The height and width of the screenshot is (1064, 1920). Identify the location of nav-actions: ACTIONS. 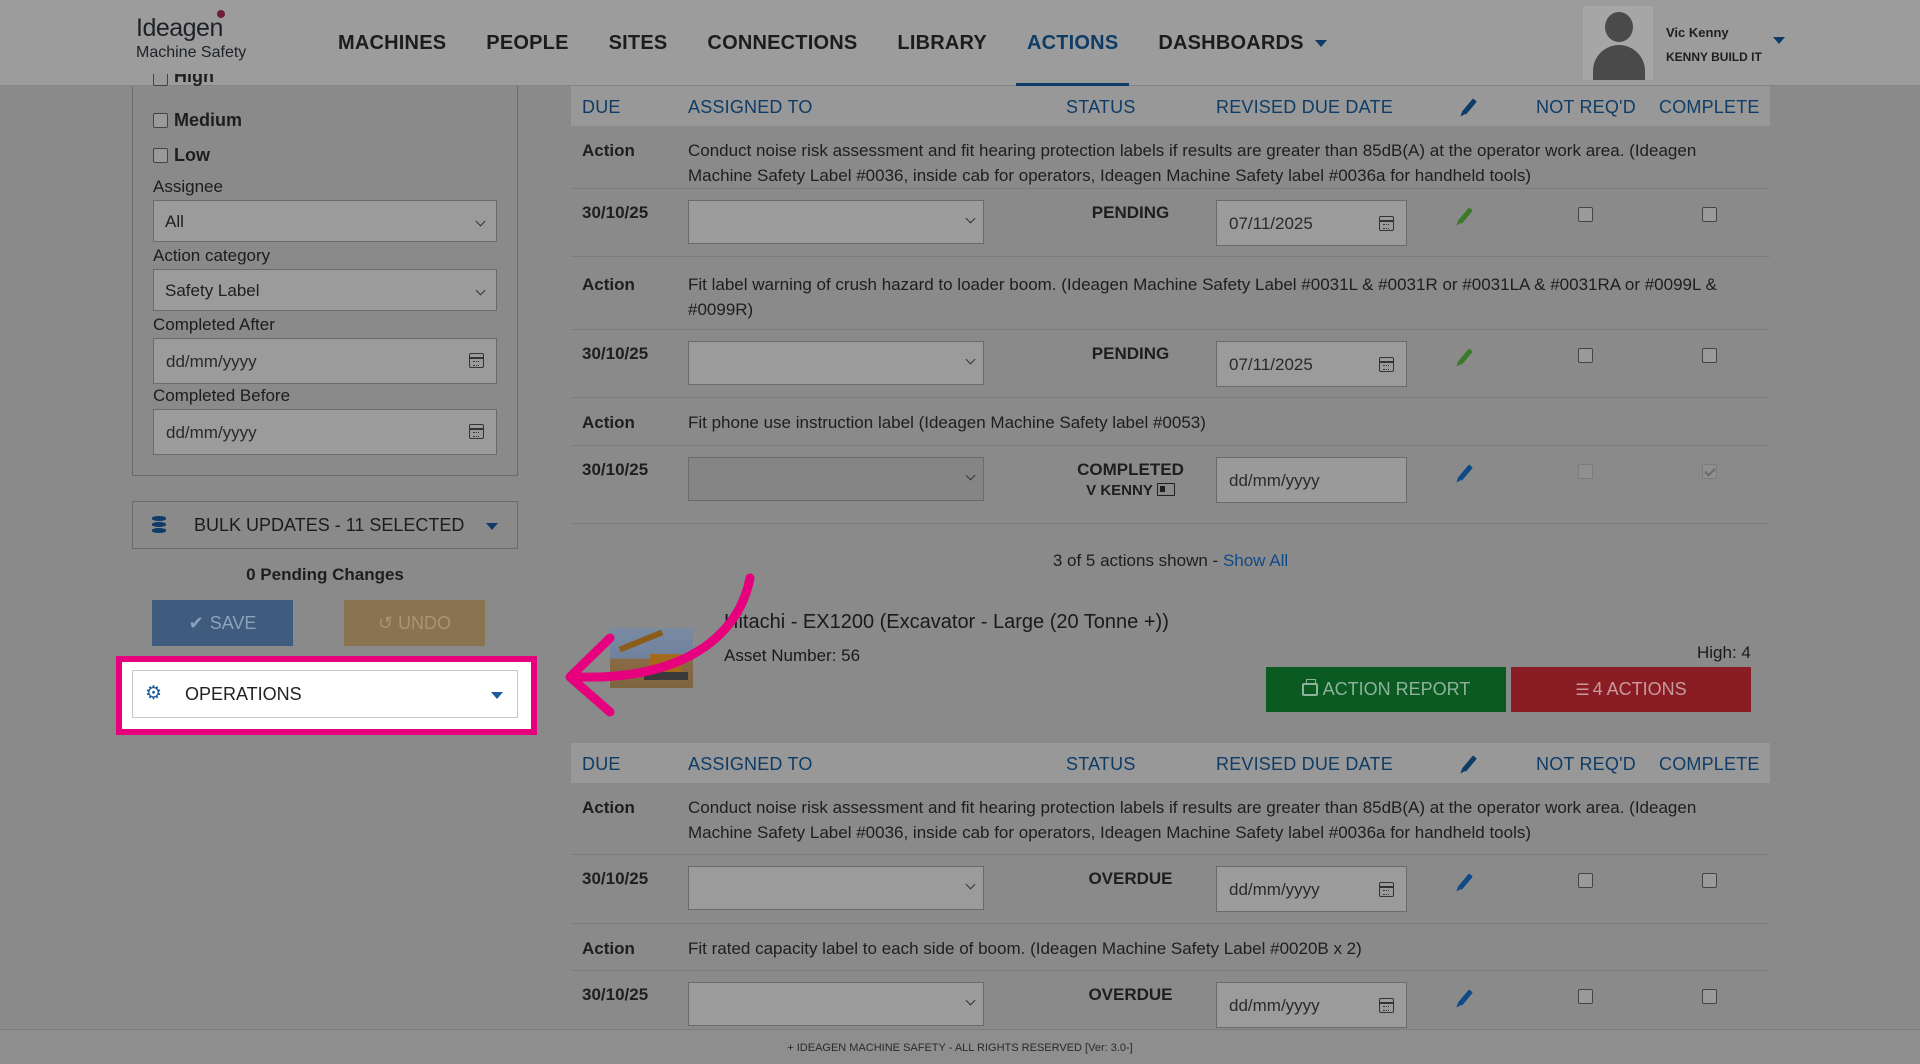
(1072, 43).